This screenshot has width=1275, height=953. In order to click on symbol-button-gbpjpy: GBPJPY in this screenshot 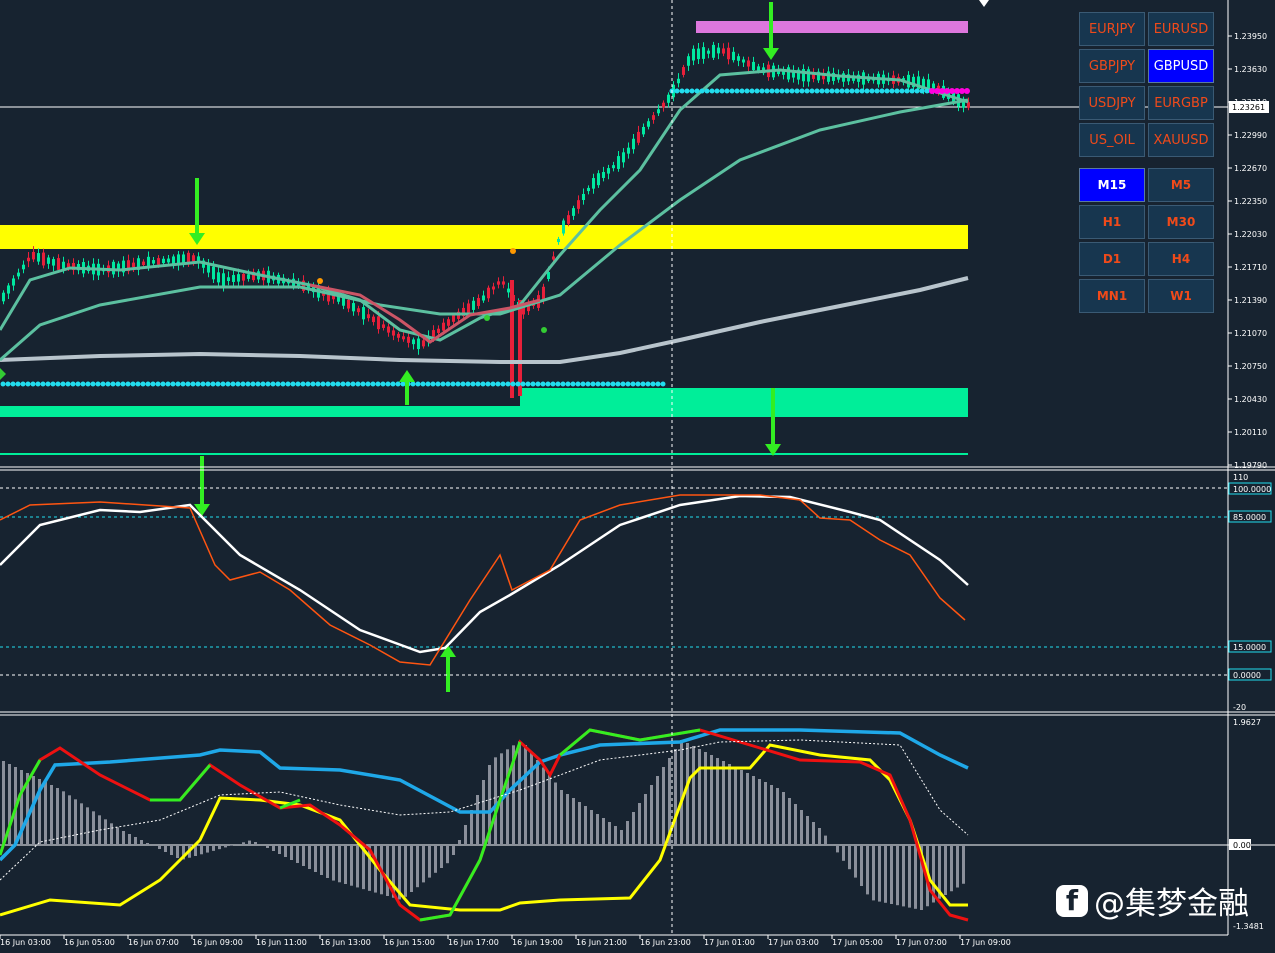, I will do `click(1112, 66)`.